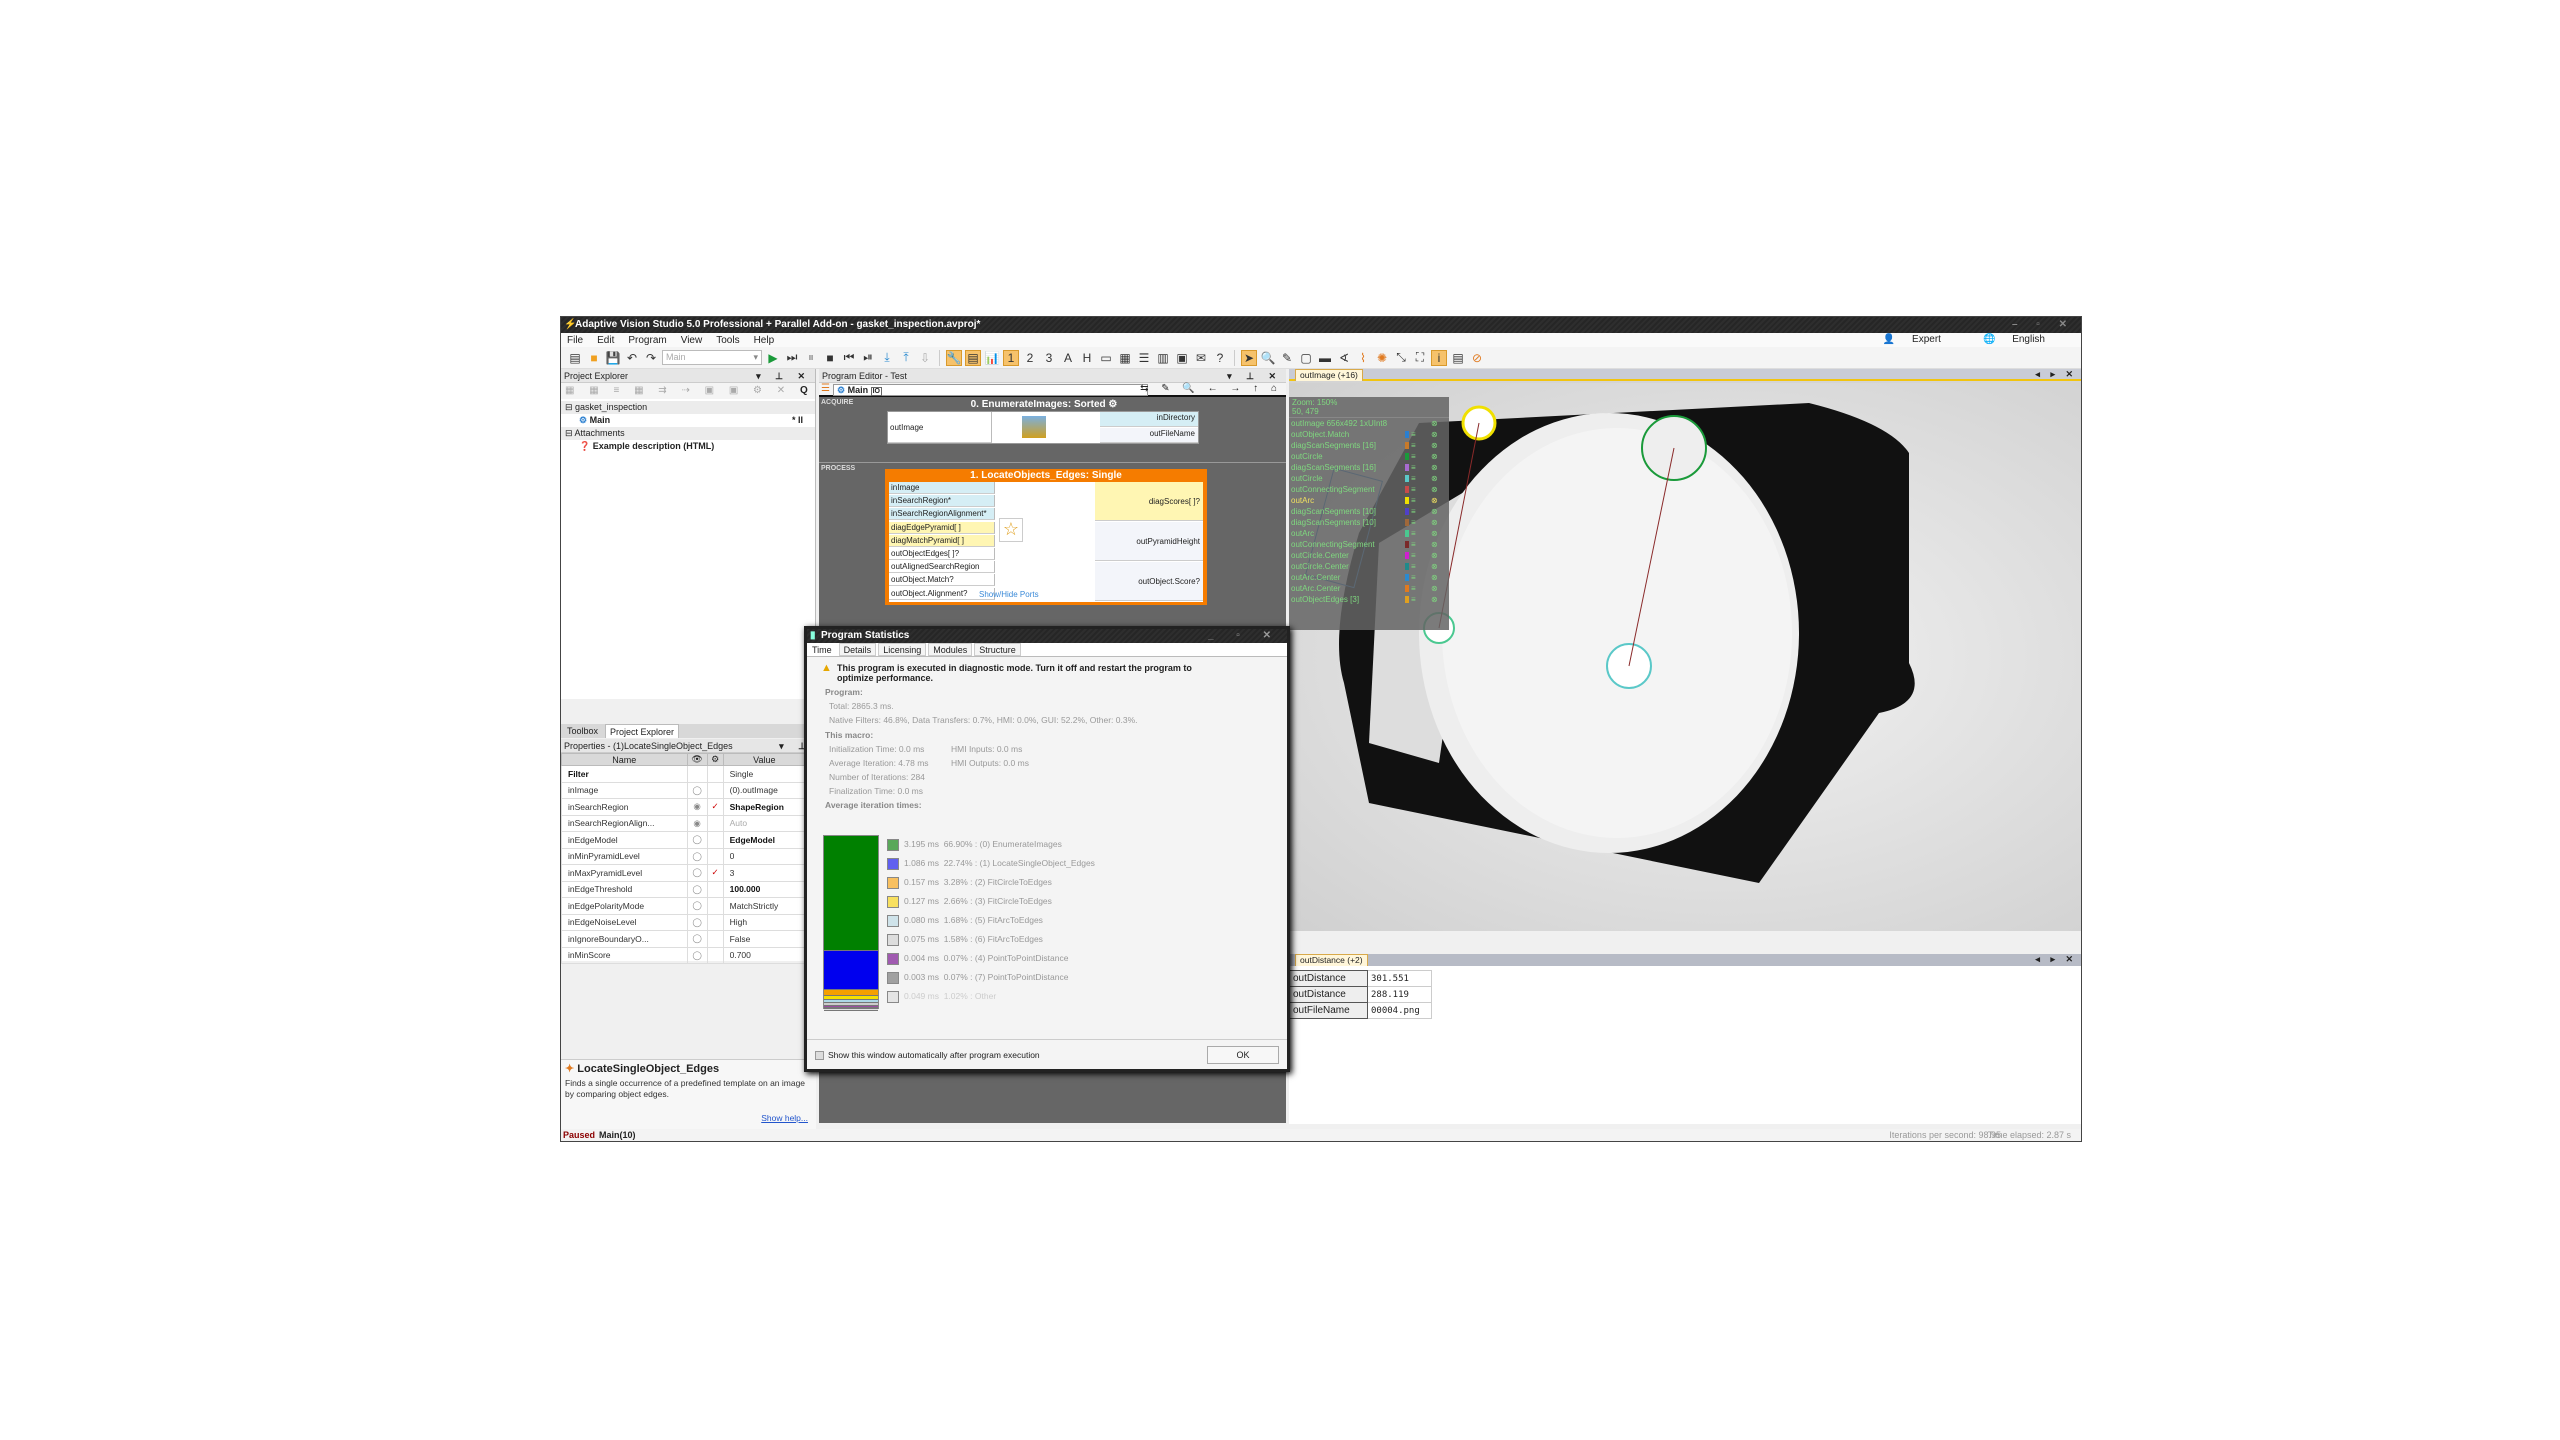 This screenshot has height=1440, width=2560. Describe the element at coordinates (942, 527) in the screenshot. I see `port-diagEdgePyramid: diagEdgePyramid[ ]` at that location.